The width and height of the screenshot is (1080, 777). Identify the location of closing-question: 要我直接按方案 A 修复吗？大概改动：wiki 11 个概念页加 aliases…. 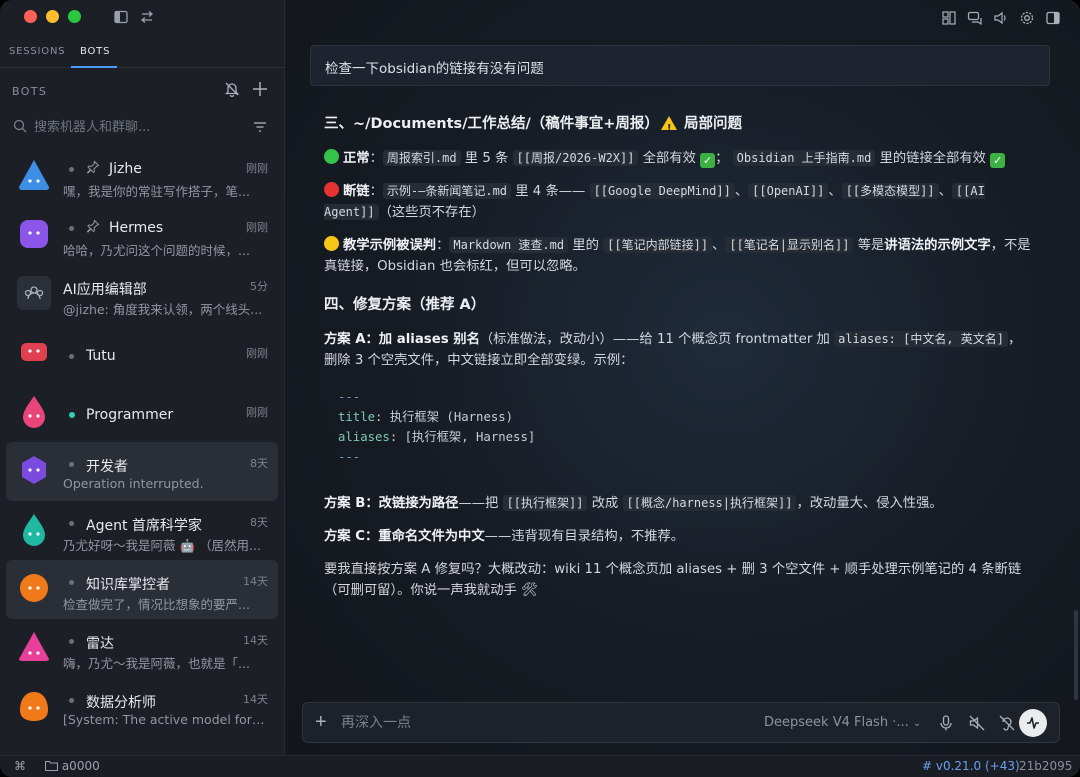
(673, 580).